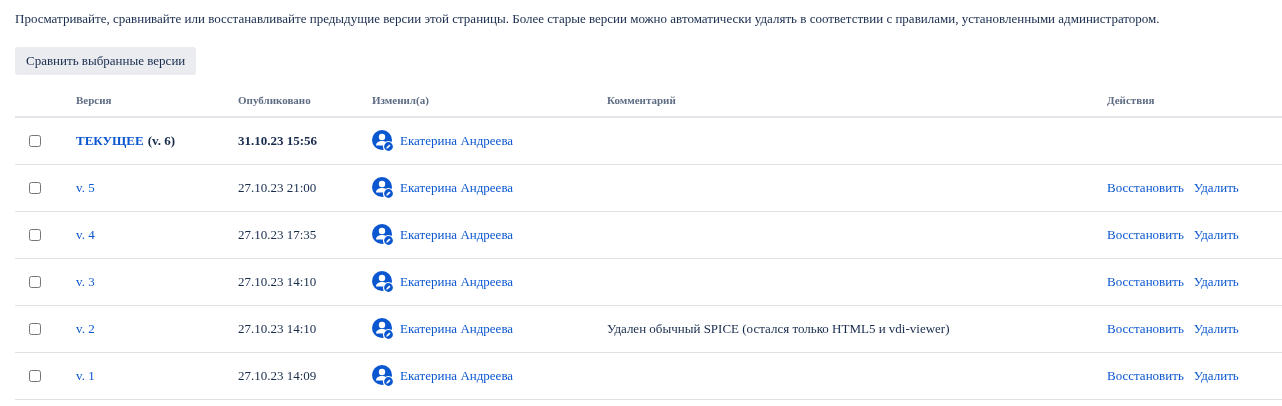 This screenshot has height=406, width=1282. What do you see at coordinates (278, 140) in the screenshot?
I see `published-date: 31.10.23 15:56` at bounding box center [278, 140].